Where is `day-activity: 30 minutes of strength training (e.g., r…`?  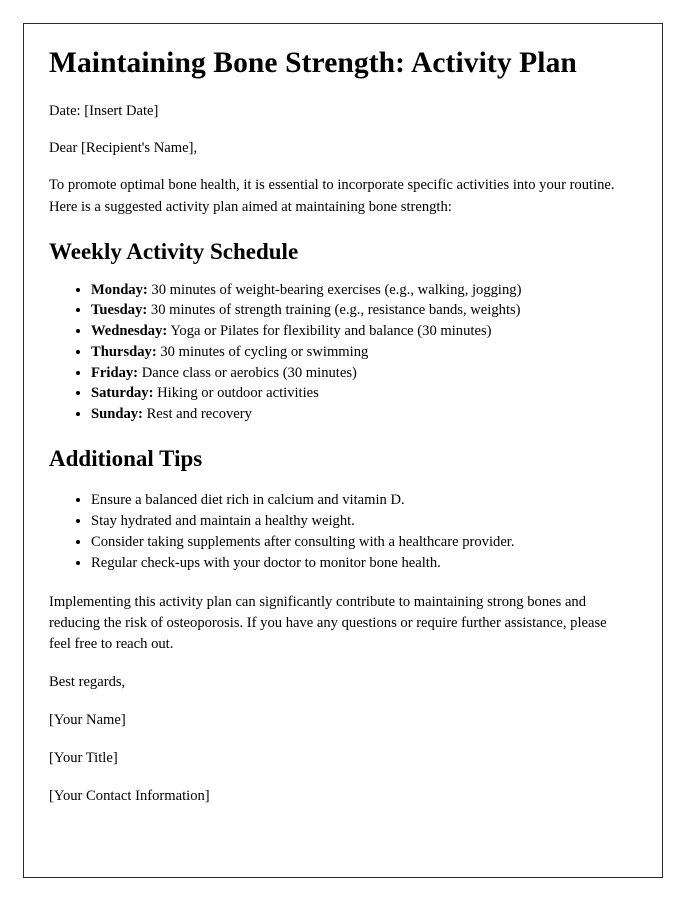 day-activity: 30 minutes of strength training (e.g., r… is located at coordinates (335, 310).